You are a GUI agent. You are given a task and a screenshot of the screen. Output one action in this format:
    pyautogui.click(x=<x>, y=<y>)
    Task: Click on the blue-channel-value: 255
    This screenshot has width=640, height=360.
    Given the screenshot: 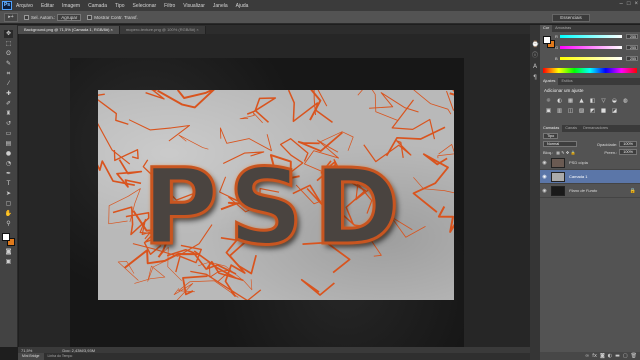 What is the action you would take?
    pyautogui.click(x=632, y=58)
    